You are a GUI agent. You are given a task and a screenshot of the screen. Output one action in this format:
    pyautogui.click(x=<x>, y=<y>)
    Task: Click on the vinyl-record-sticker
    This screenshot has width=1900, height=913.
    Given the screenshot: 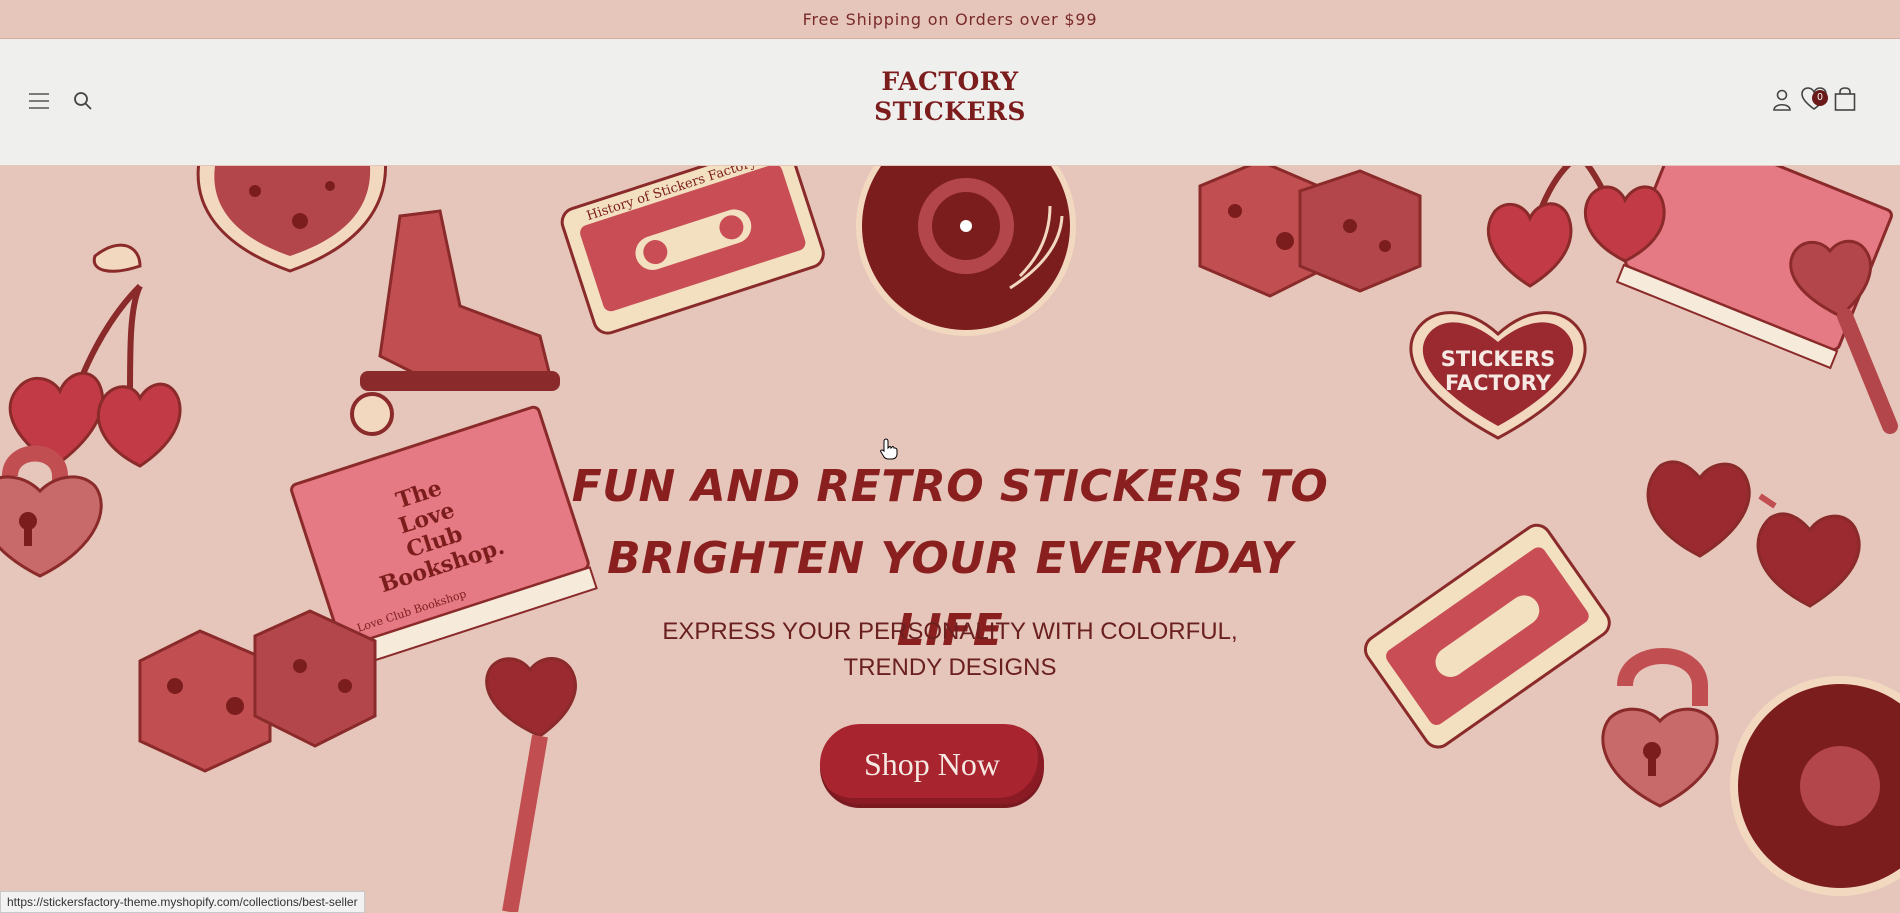 What is the action you would take?
    pyautogui.click(x=966, y=251)
    